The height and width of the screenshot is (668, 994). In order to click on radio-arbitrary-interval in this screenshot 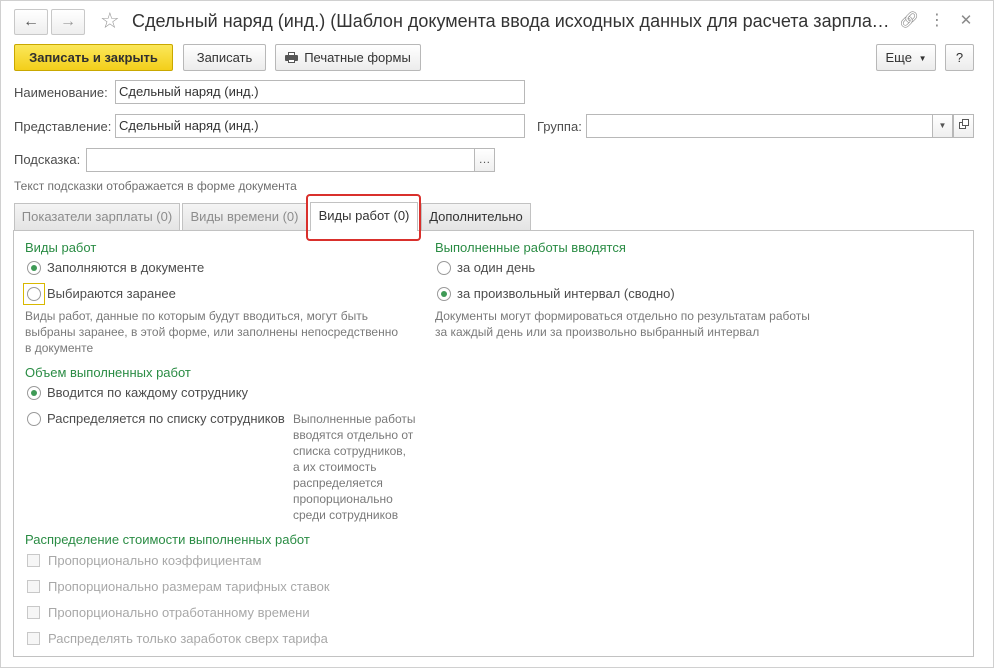, I will do `click(444, 294)`.